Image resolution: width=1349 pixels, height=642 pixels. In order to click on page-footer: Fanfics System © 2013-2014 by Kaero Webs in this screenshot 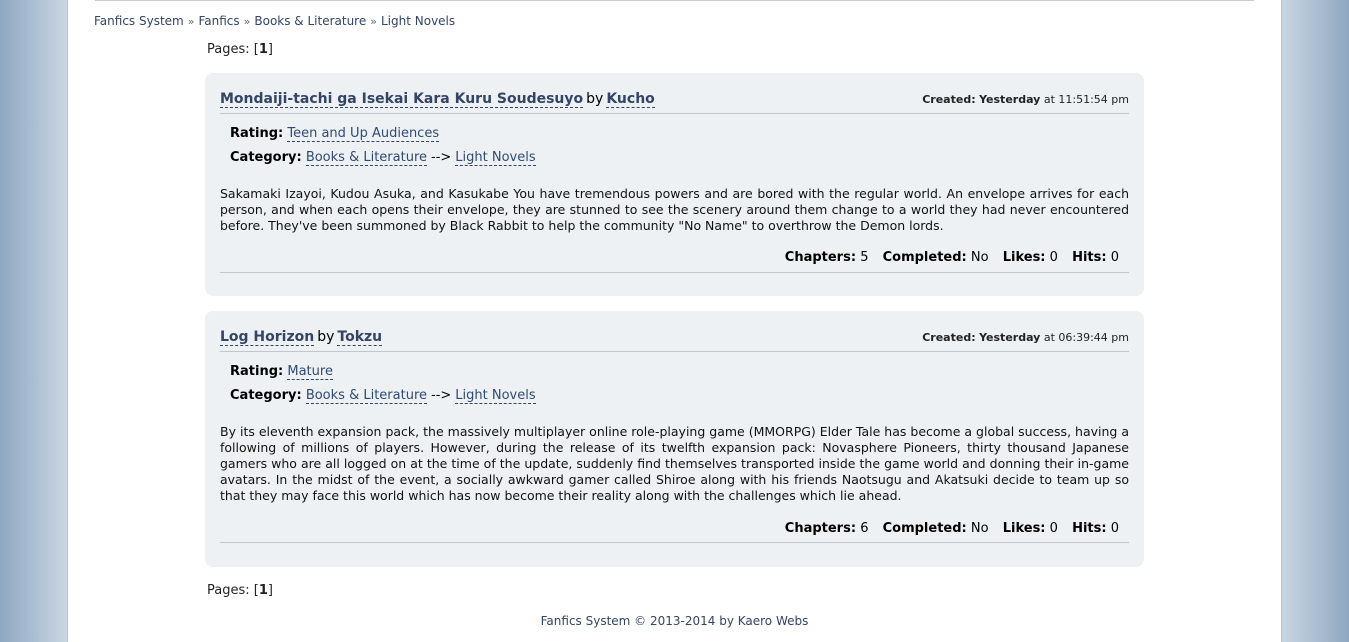, I will do `click(674, 621)`.